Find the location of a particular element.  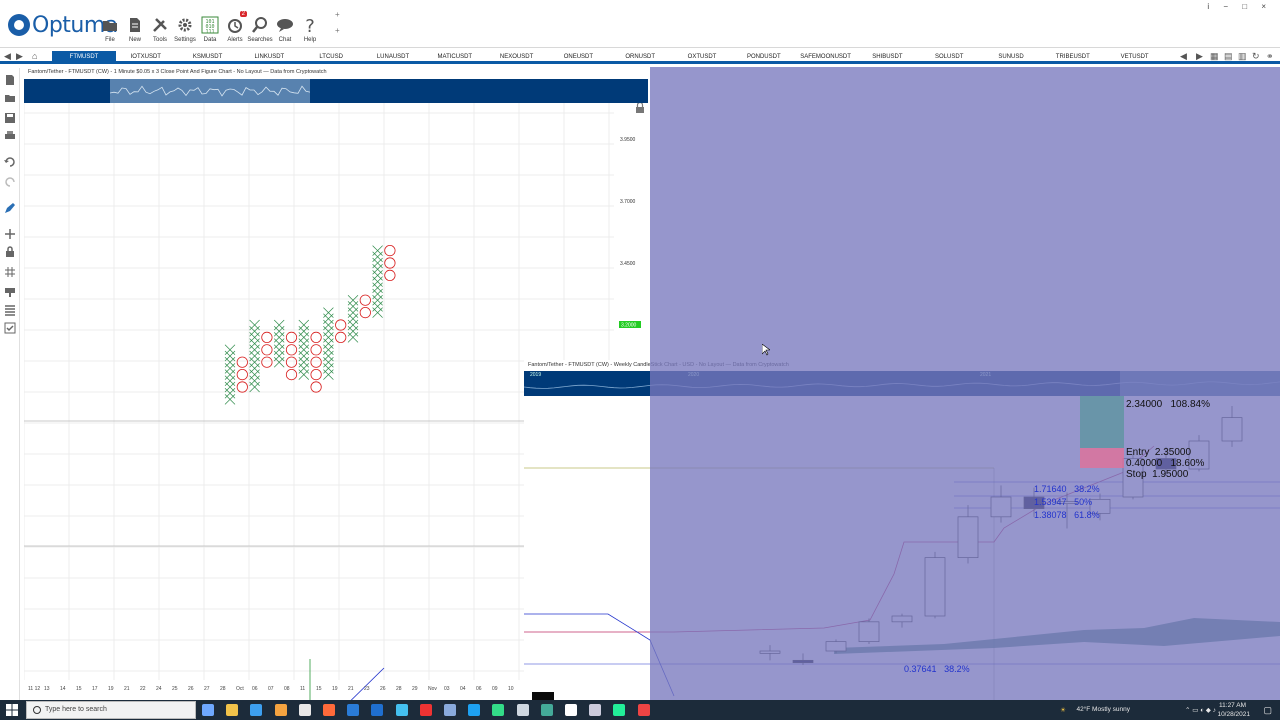

add-toolbar-icon: + is located at coordinates (337, 14).